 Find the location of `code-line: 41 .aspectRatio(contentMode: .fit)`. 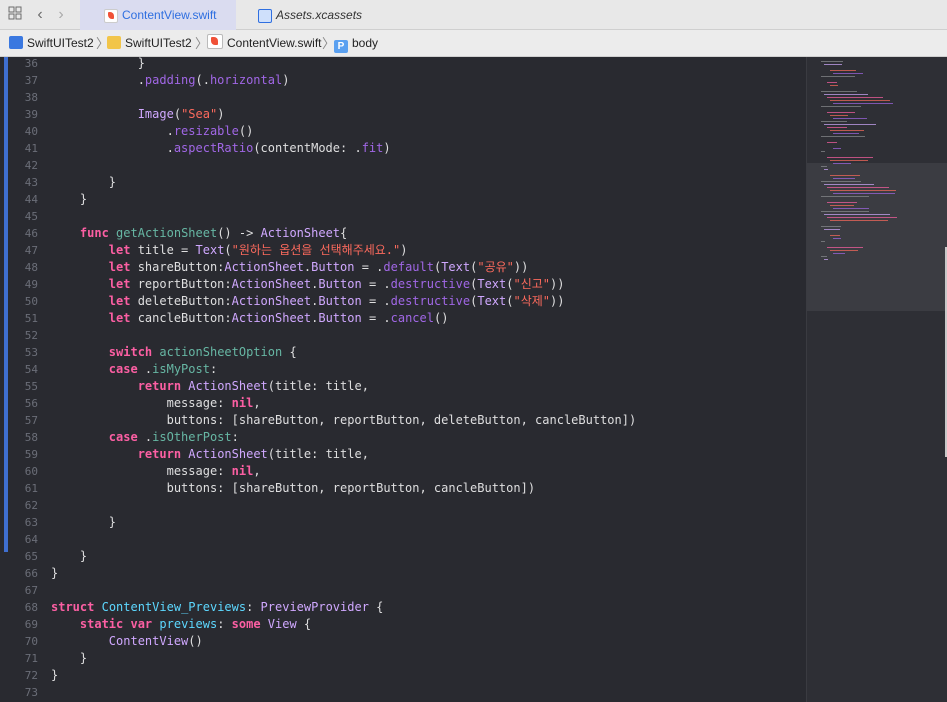

code-line: 41 .aspectRatio(contentMode: .fit) is located at coordinates (403, 148).